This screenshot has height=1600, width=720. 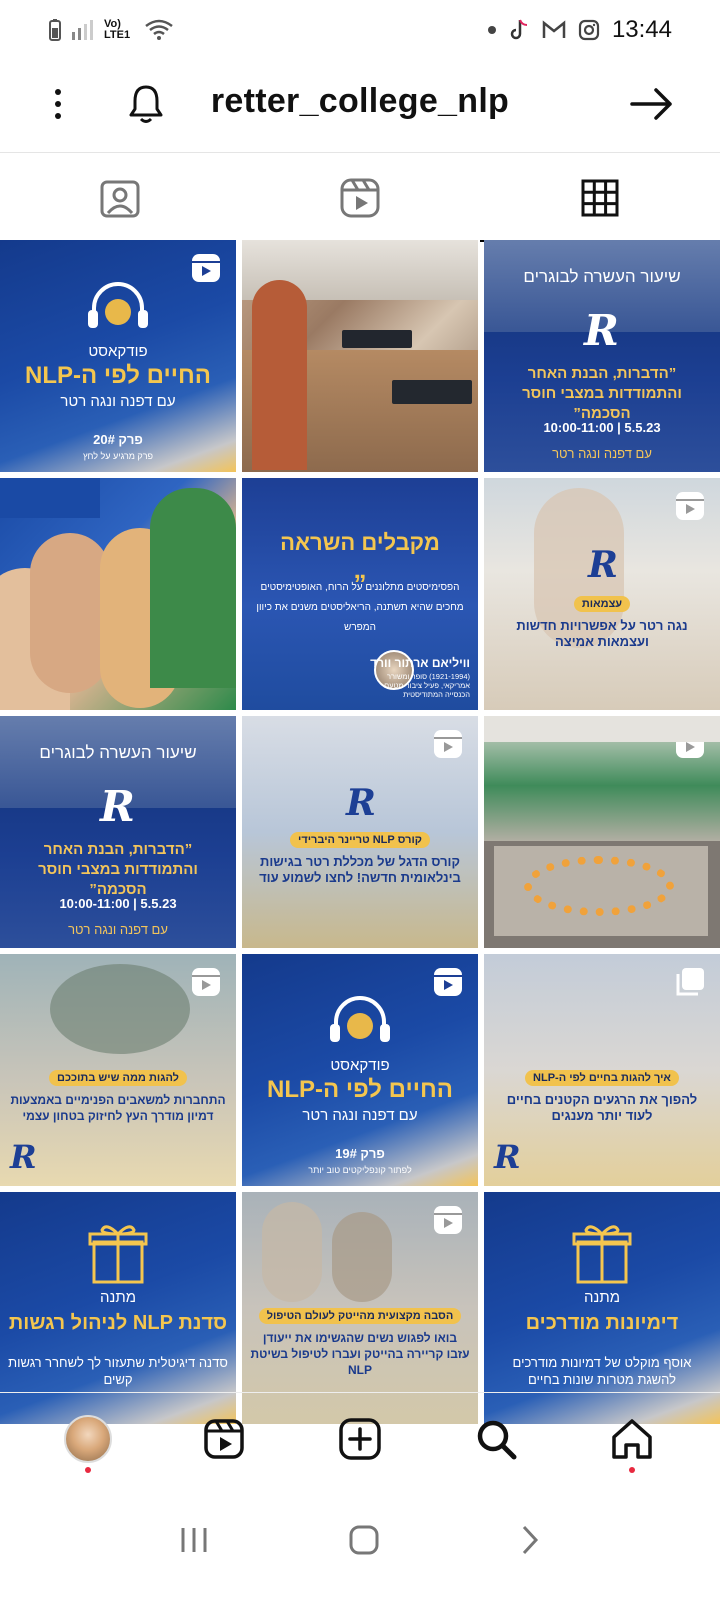 I want to click on post-body: נגה רטר על אפשרויות חדשות ועצמאות אמיצה, so click(x=602, y=633).